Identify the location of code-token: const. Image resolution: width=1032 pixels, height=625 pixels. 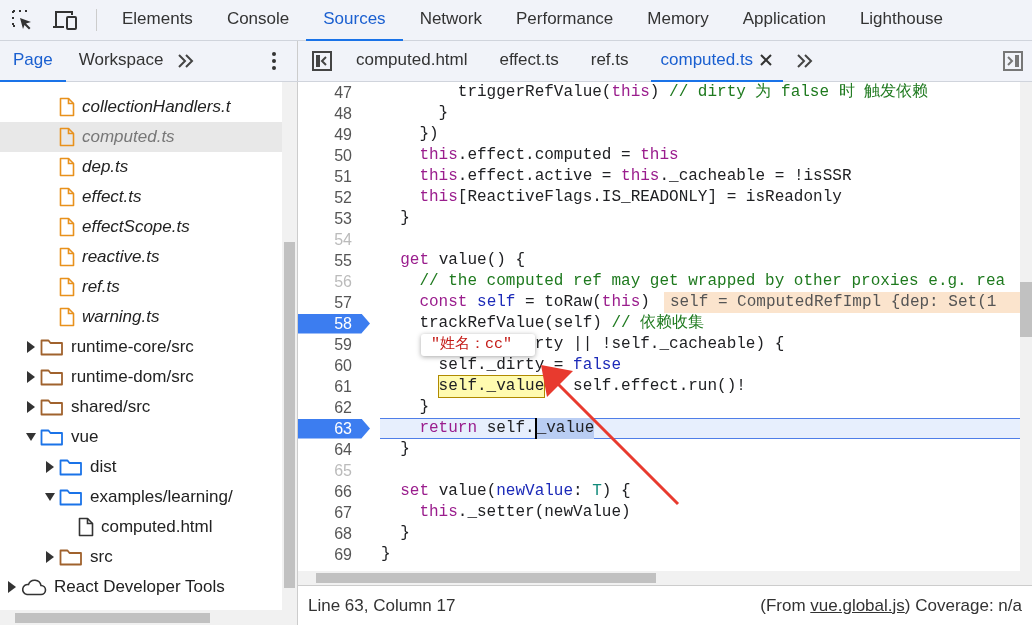
(443, 302).